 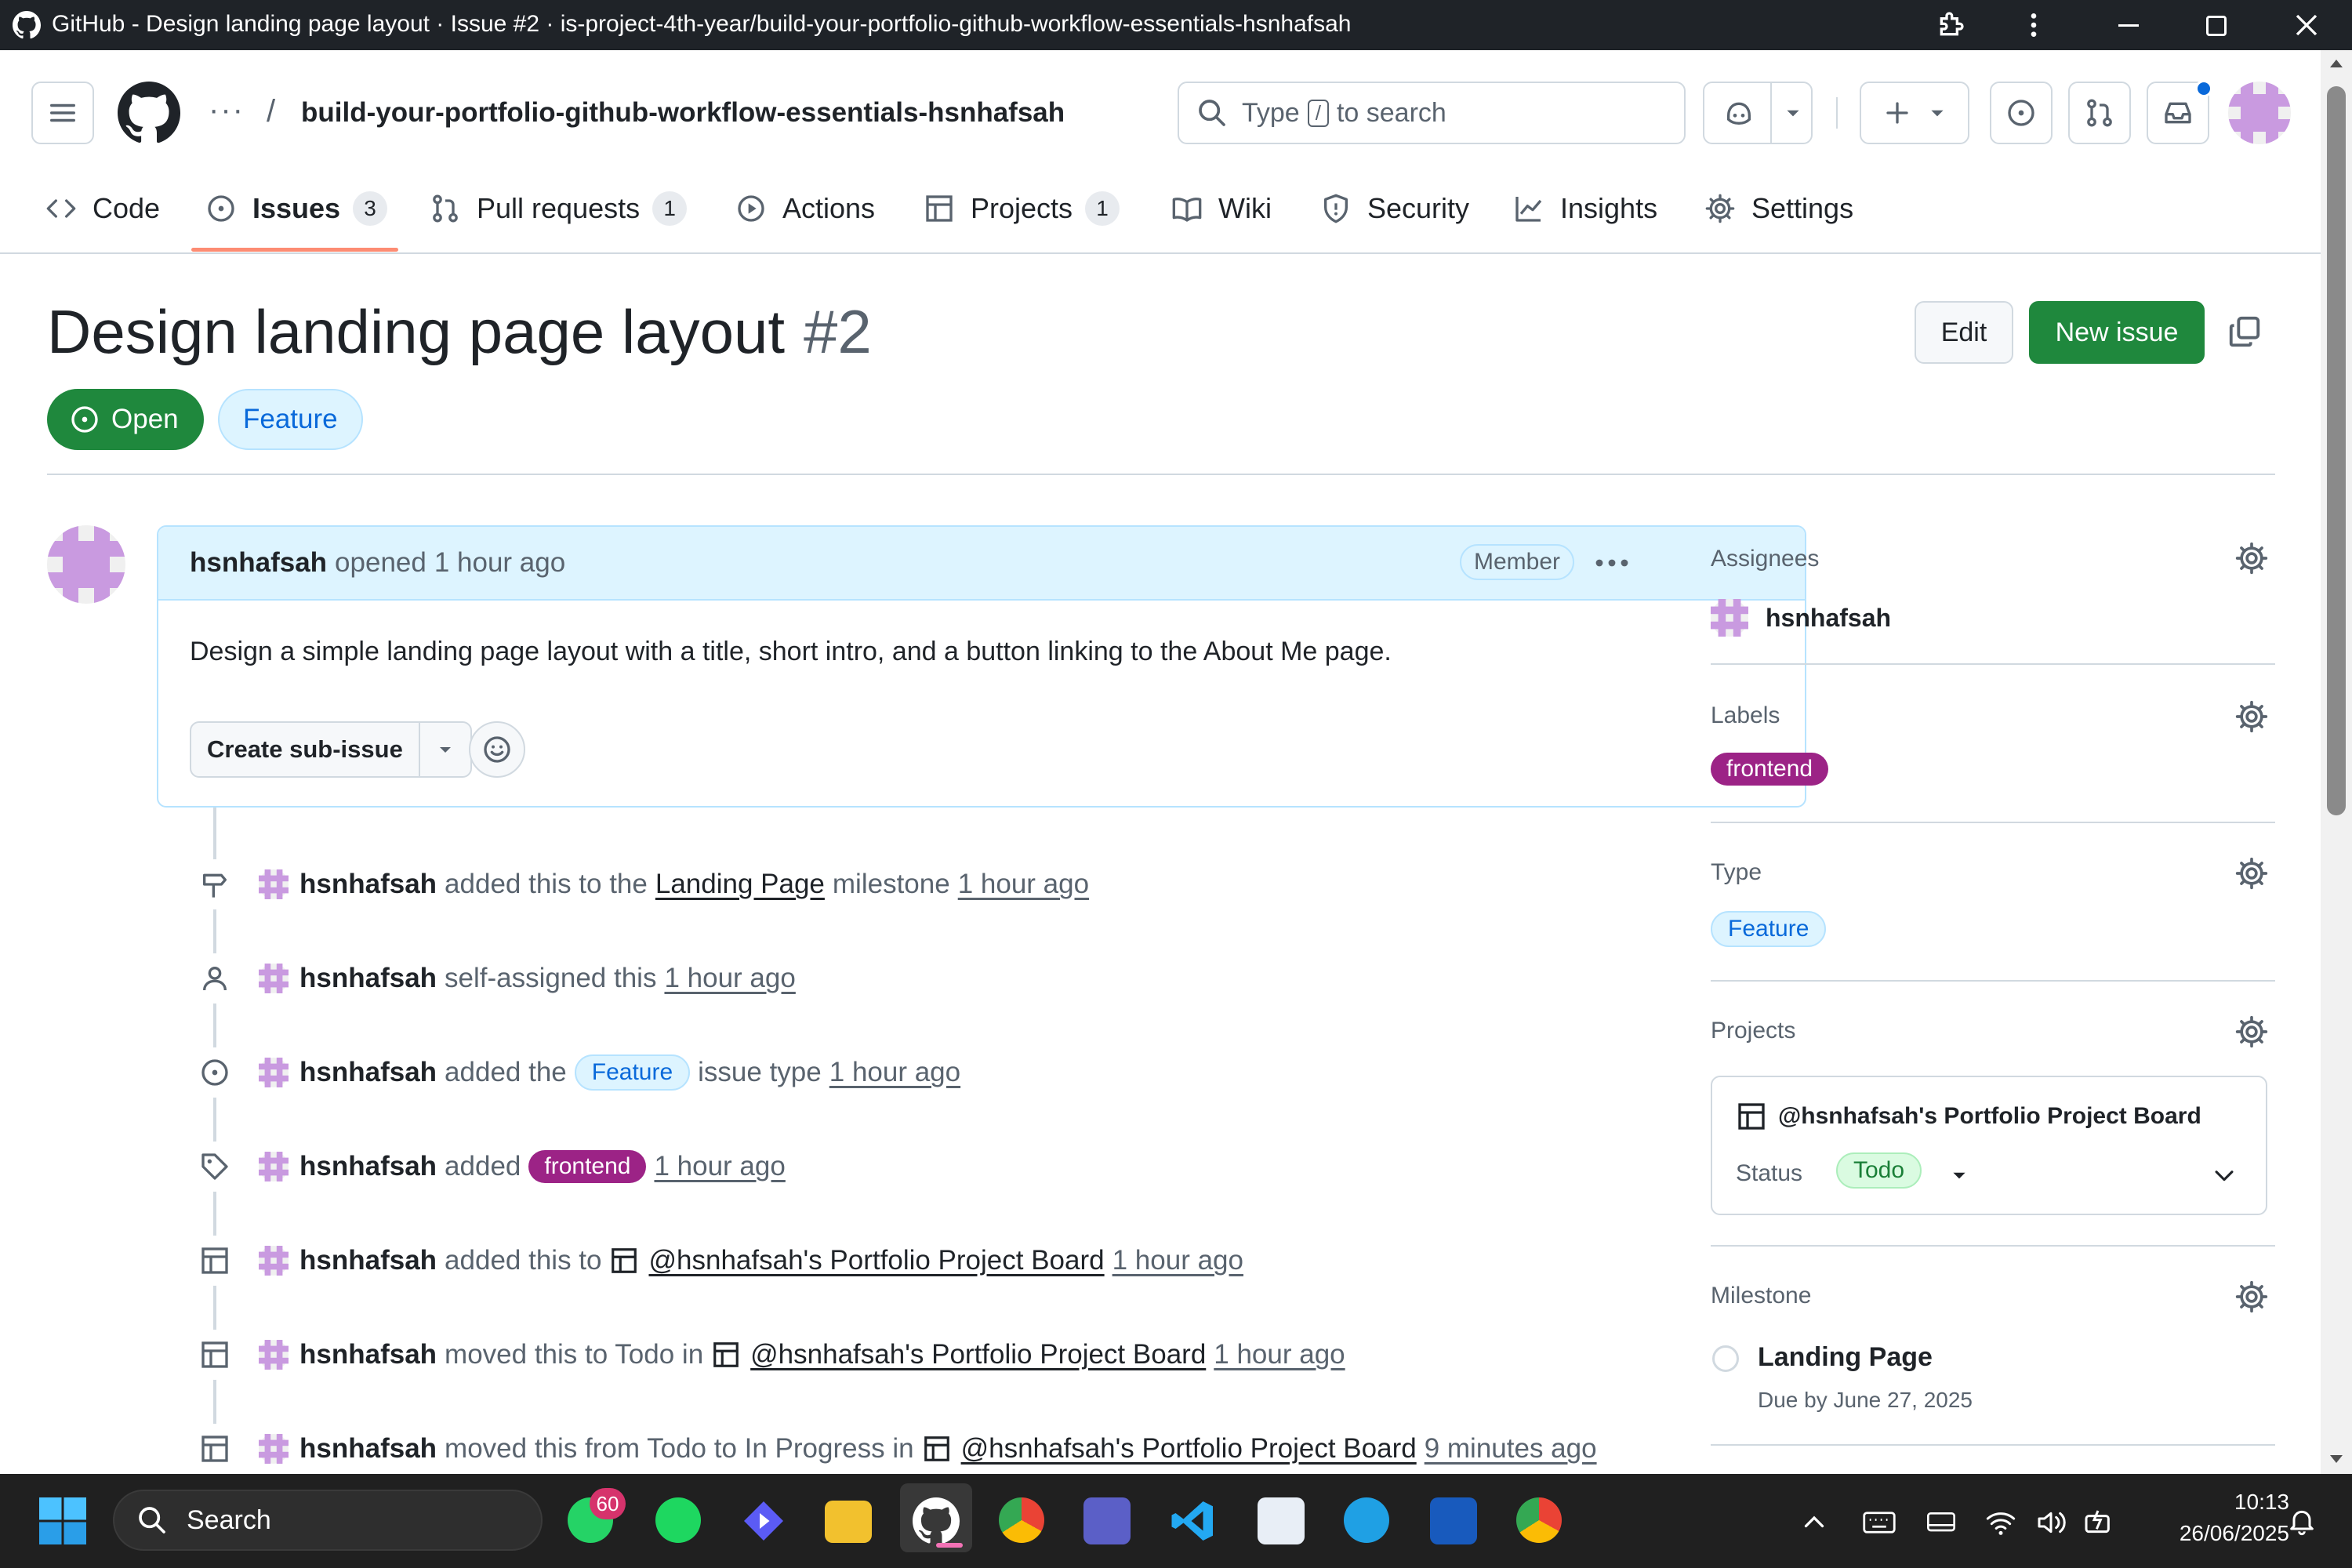 What do you see at coordinates (1801, 618) in the screenshot?
I see `assignee-item: hsnhafsah` at bounding box center [1801, 618].